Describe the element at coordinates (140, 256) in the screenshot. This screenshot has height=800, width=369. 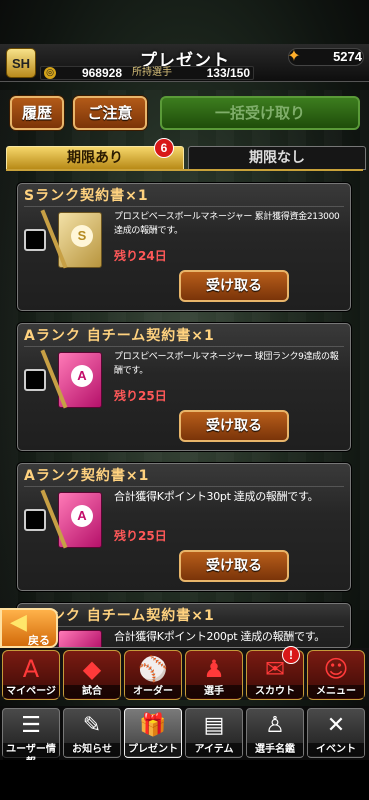
I see `remaining-days: 残り24日` at that location.